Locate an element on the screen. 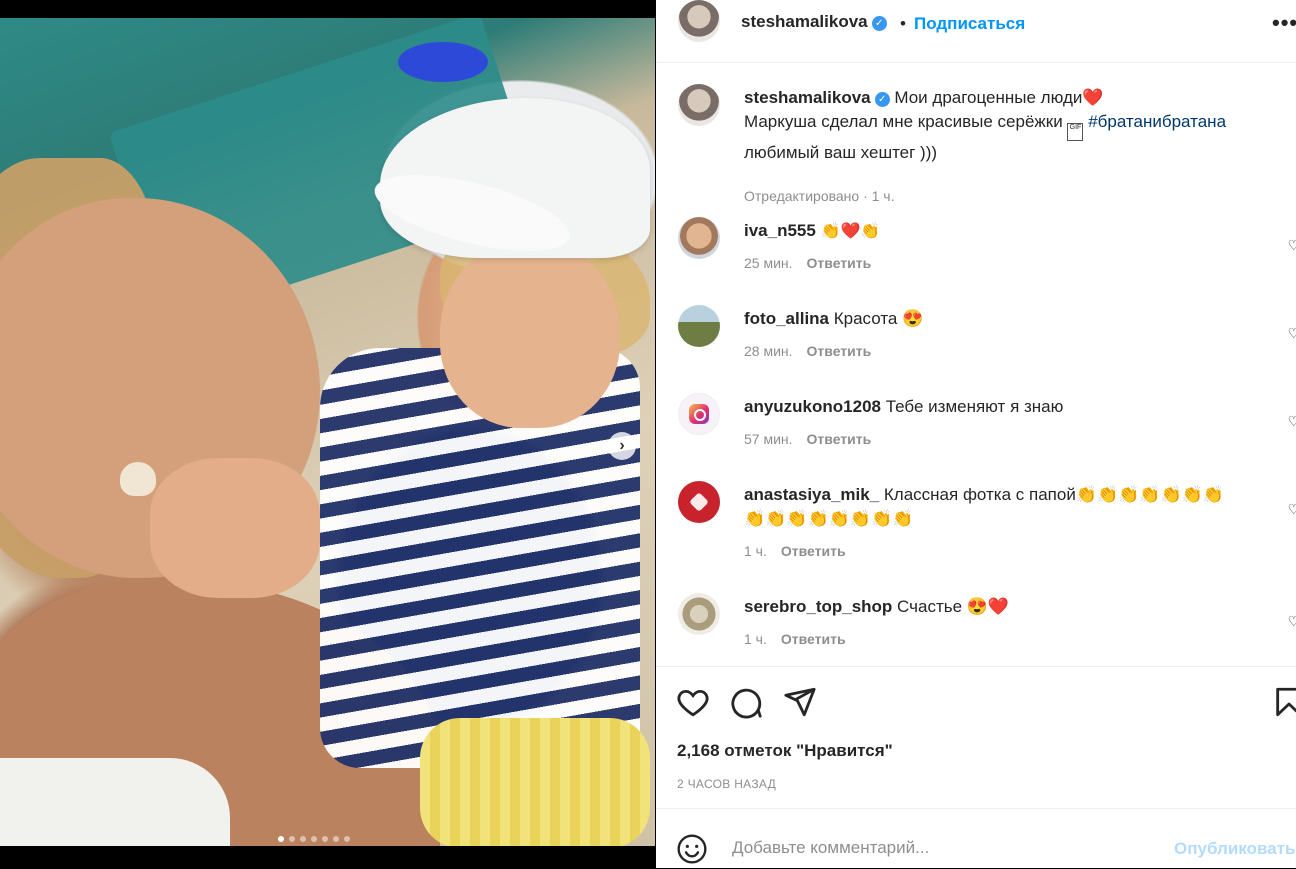 The height and width of the screenshot is (869, 1296). comment-username: iva_n555 is located at coordinates (780, 230).